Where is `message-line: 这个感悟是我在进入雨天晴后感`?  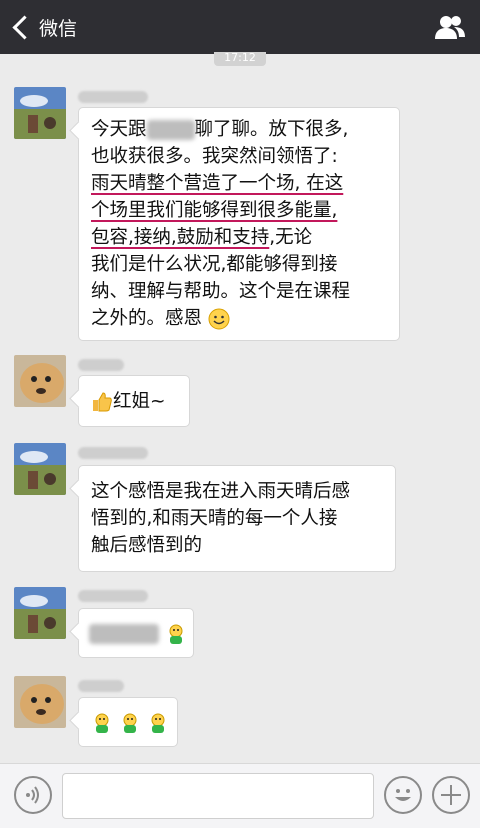
message-line: 这个感悟是我在进入雨天晴后感 is located at coordinates (221, 491).